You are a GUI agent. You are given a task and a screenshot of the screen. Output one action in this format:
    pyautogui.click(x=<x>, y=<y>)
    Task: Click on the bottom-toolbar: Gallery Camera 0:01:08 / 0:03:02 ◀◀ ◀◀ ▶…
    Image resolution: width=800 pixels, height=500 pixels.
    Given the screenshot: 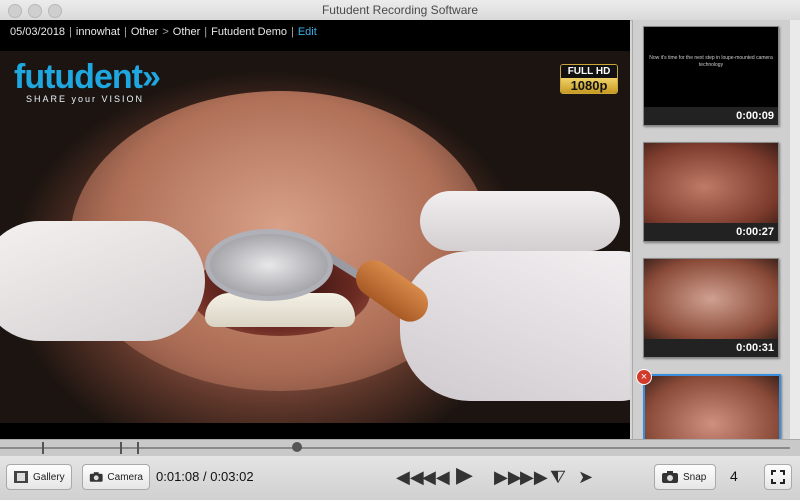 What is the action you would take?
    pyautogui.click(x=400, y=478)
    